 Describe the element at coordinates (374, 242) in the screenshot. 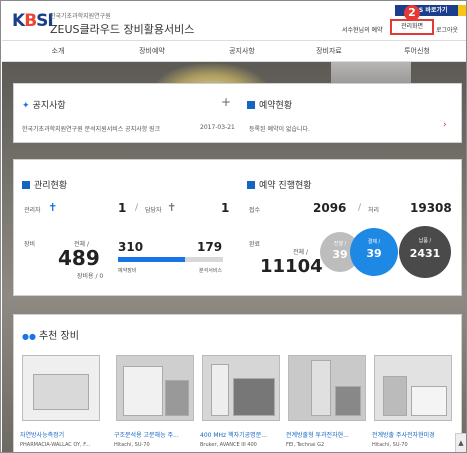

I see `circle-label: 결제 /` at that location.